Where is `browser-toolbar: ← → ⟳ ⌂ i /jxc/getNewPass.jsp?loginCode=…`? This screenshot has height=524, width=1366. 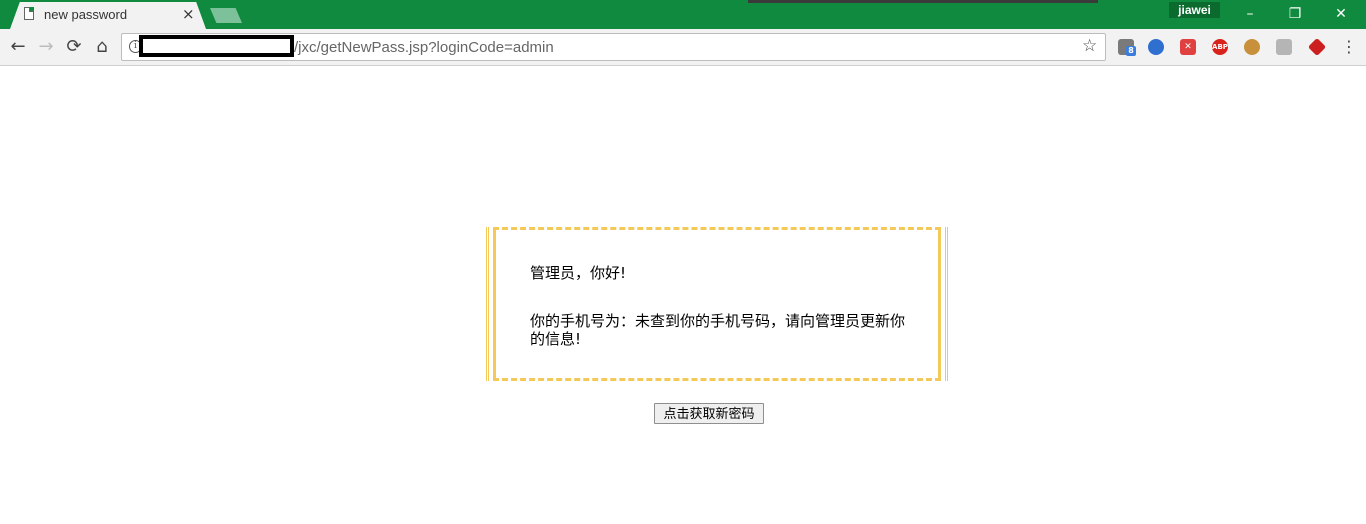 browser-toolbar: ← → ⟳ ⌂ i /jxc/getNewPass.jsp?loginCode=… is located at coordinates (683, 47).